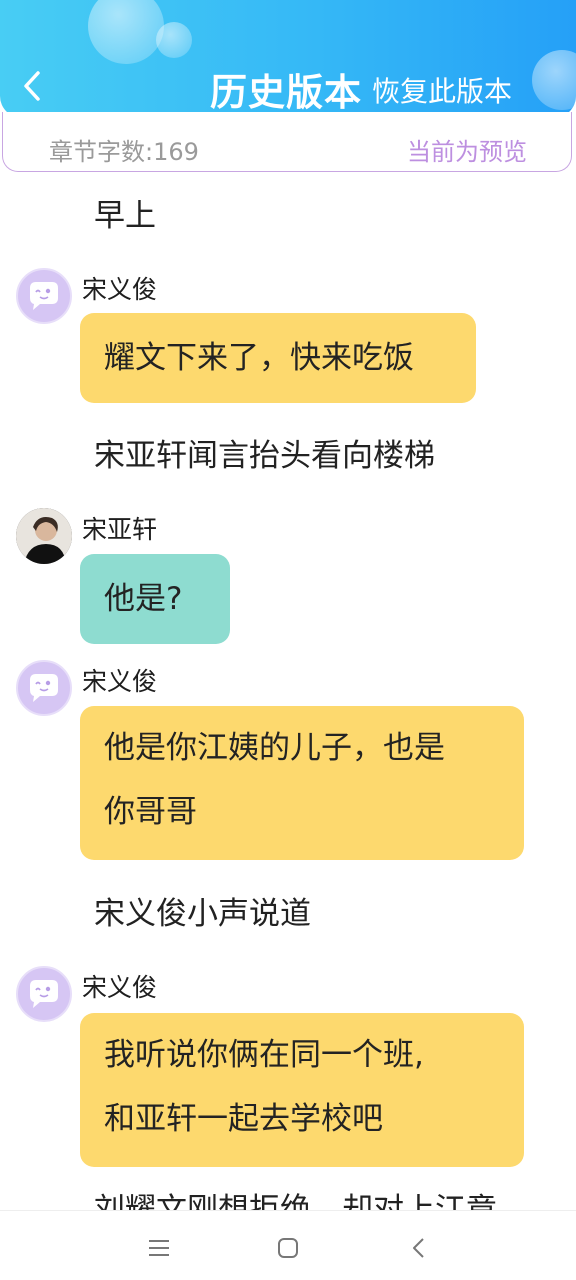 This screenshot has width=576, height=1280. I want to click on word-count: 章节字数:169, so click(124, 152).